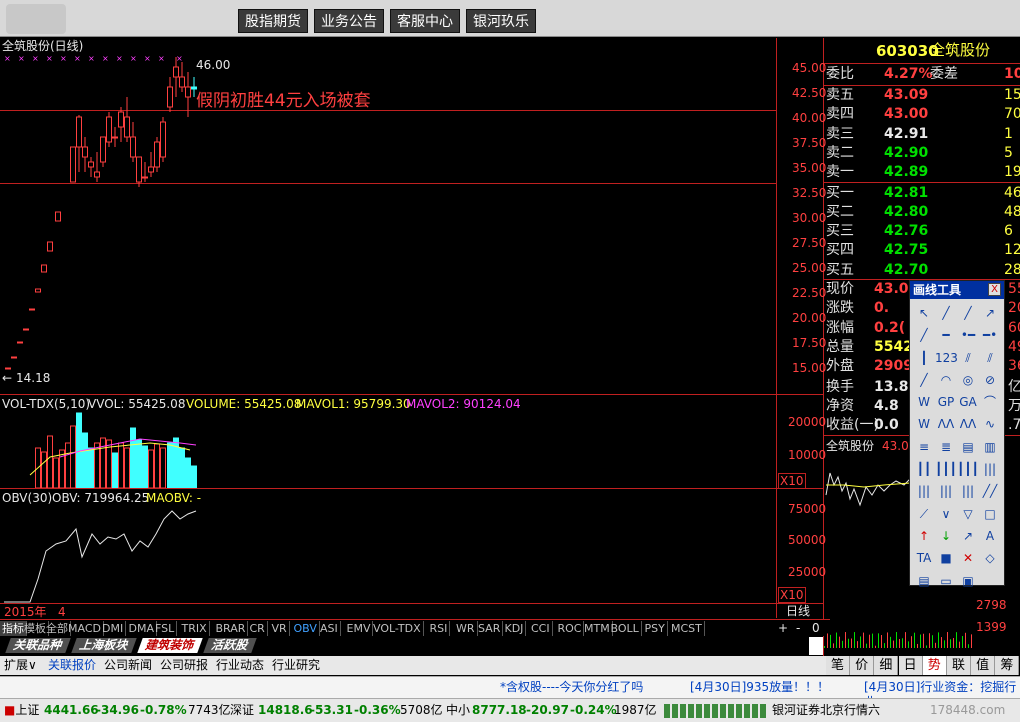 This screenshot has width=1020, height=722. Describe the element at coordinates (306, 628) in the screenshot. I see `indicator-tab-obv: OBV` at that location.